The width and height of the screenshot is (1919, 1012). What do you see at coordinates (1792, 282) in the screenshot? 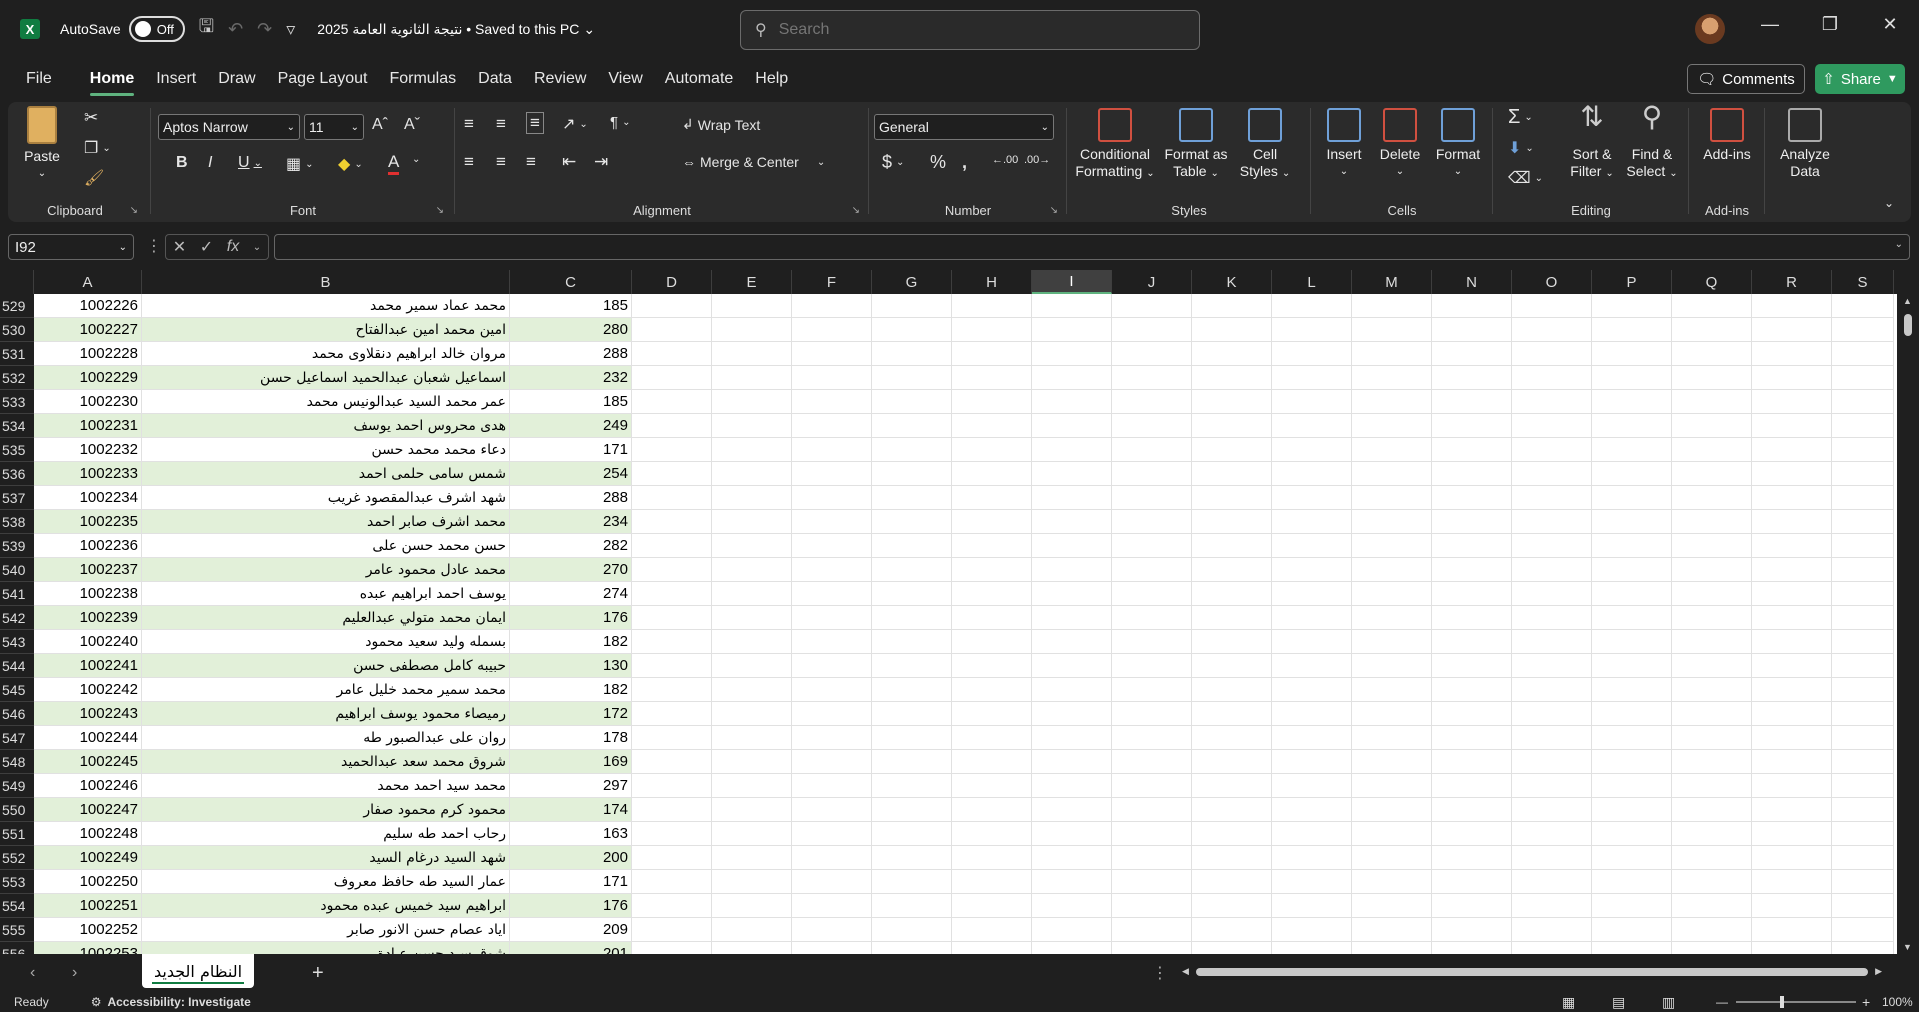
I see `column-header-r: R` at bounding box center [1792, 282].